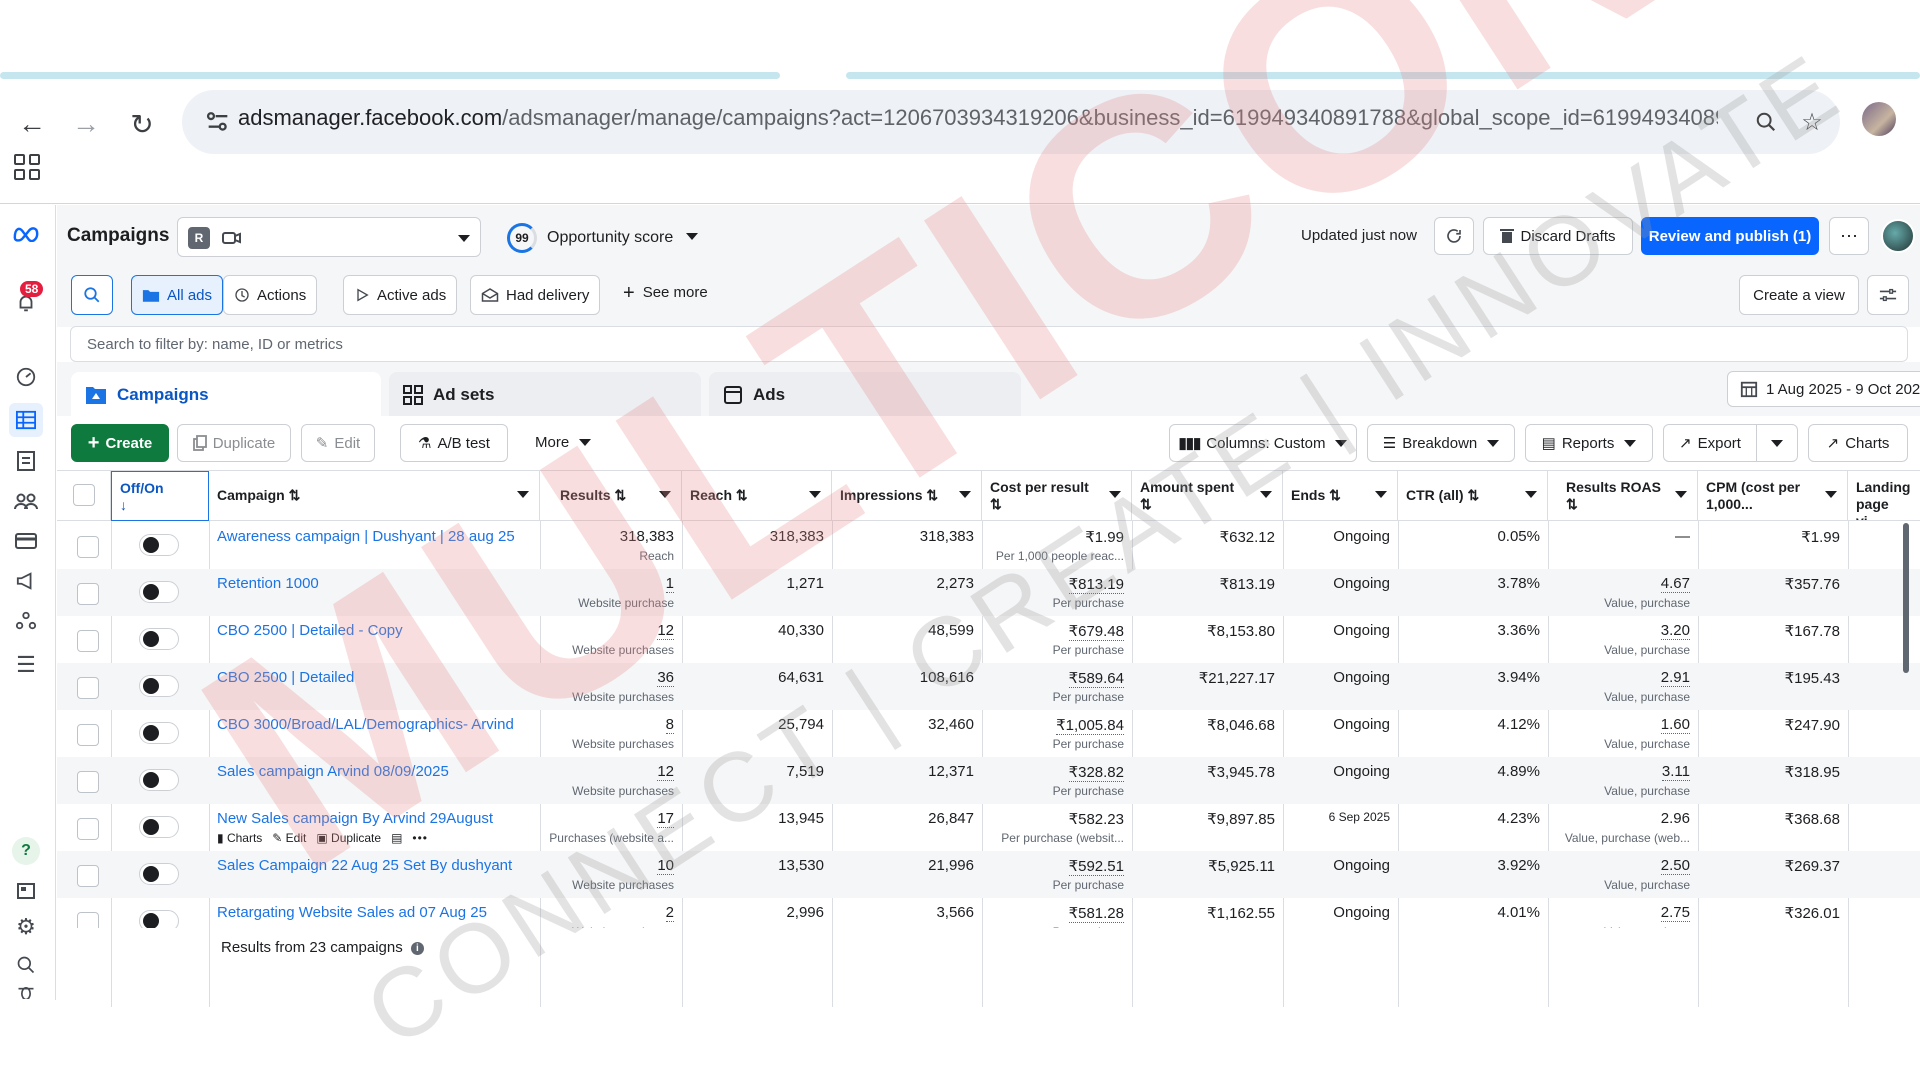 The height and width of the screenshot is (1080, 1920). I want to click on create-a-view-button: Create a view, so click(1799, 295).